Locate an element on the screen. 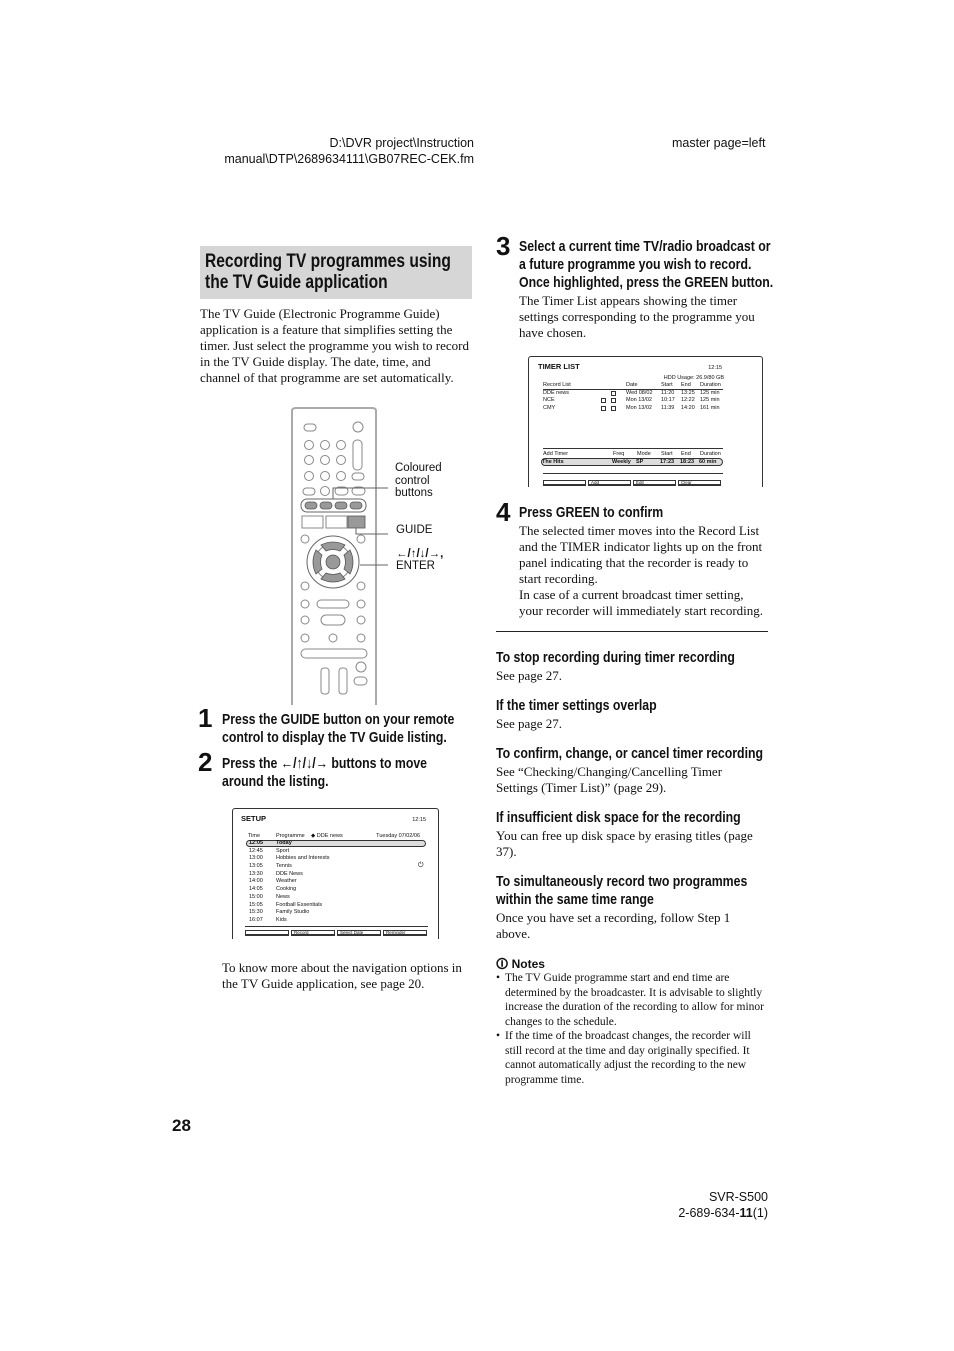 This screenshot has width=954, height=1351. screen-button: Reminder is located at coordinates (405, 933).